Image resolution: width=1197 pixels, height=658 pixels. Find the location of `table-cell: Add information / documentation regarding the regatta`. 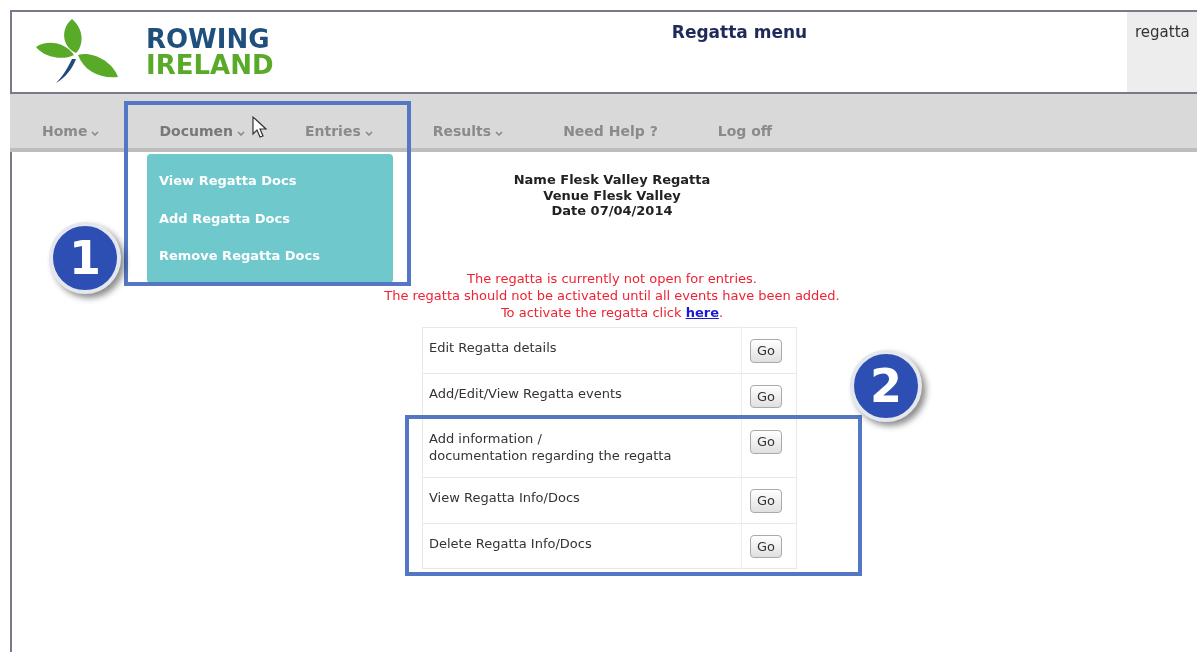

table-cell: Add information / documentation regarding the regatta is located at coordinates (582, 448).